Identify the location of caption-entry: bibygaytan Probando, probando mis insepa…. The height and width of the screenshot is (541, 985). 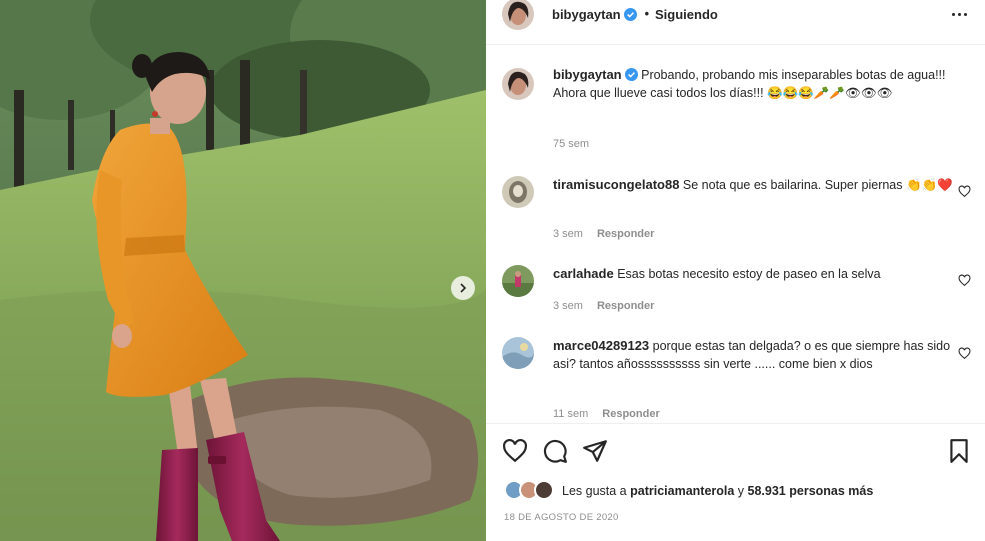
(737, 116).